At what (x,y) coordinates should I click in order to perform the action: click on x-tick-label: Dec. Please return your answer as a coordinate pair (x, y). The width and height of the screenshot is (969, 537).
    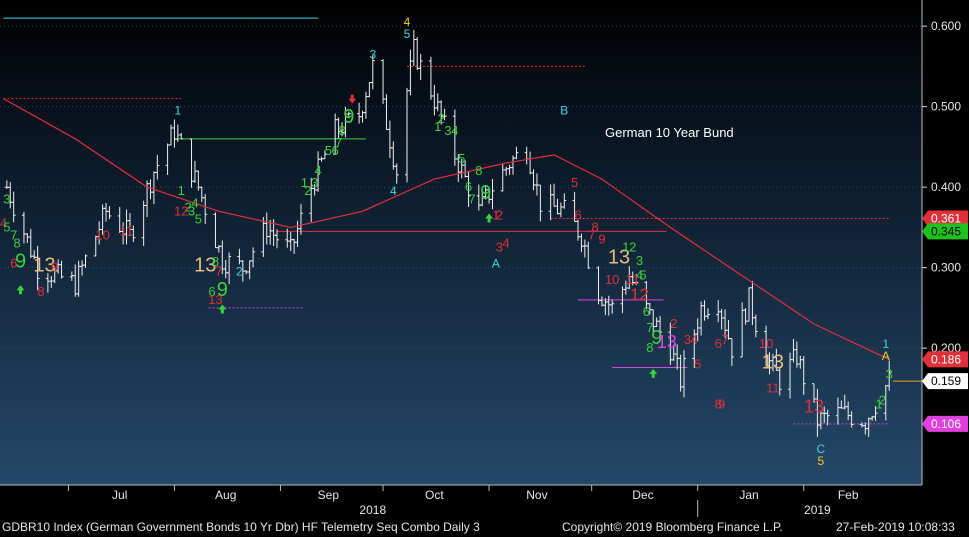
    Looking at the image, I should click on (642, 495).